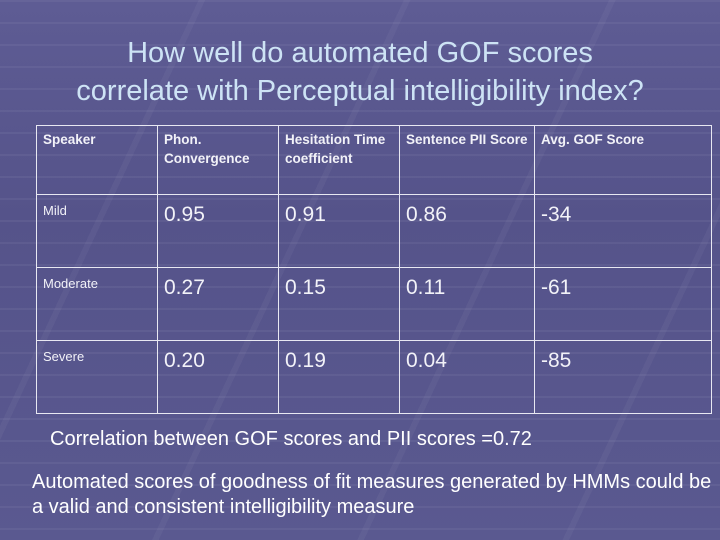 The height and width of the screenshot is (540, 720). What do you see at coordinates (467, 160) in the screenshot?
I see `header-sentence-pii: Sentence PII Score` at bounding box center [467, 160].